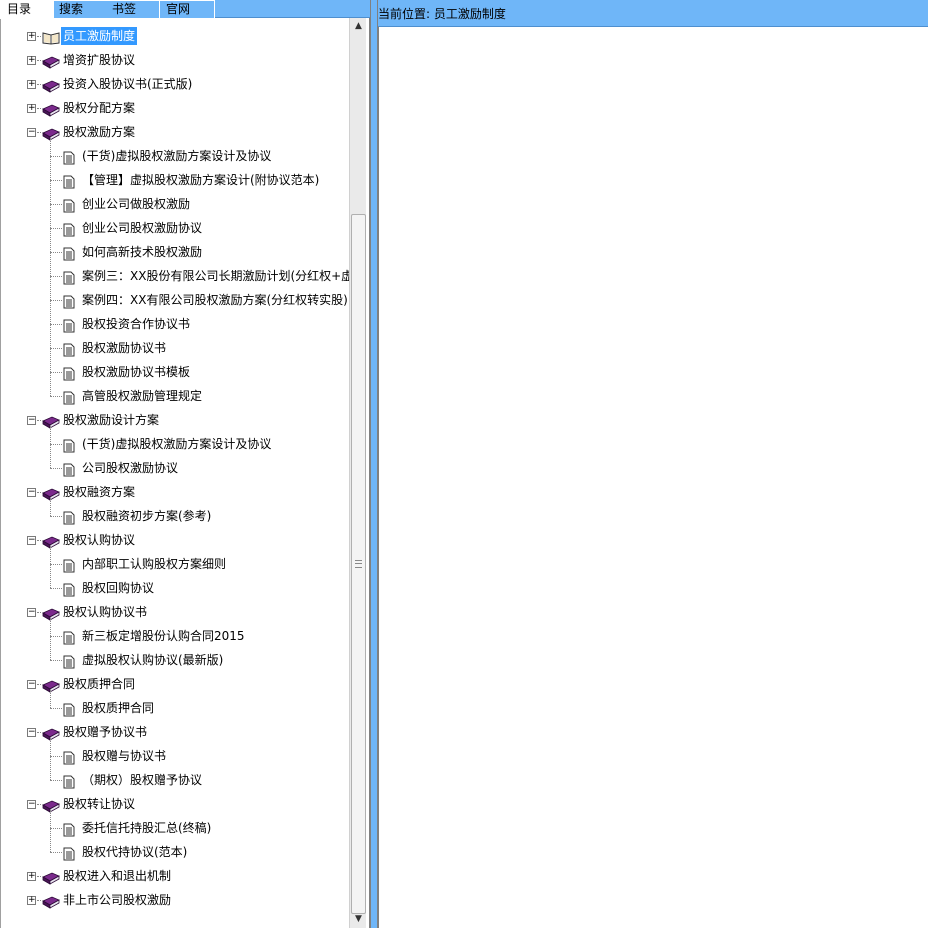 Image resolution: width=928 pixels, height=928 pixels. What do you see at coordinates (173, 732) in the screenshot?
I see `tree-node: − 股权赠予协议书` at bounding box center [173, 732].